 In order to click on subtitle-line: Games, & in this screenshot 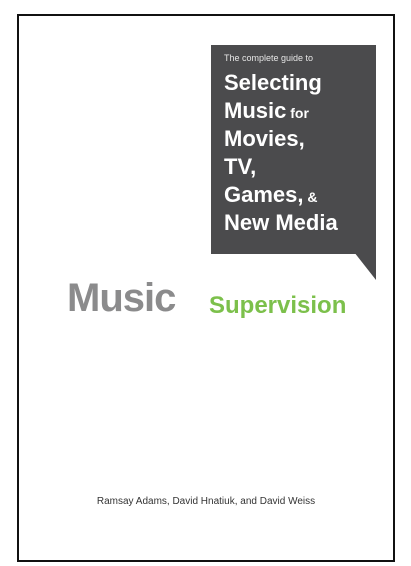, I will do `click(281, 196)`.